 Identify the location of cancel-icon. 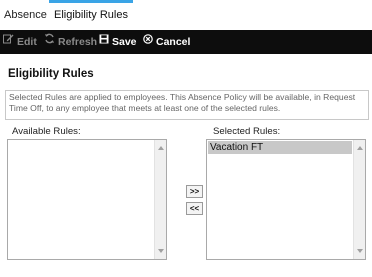
(148, 41).